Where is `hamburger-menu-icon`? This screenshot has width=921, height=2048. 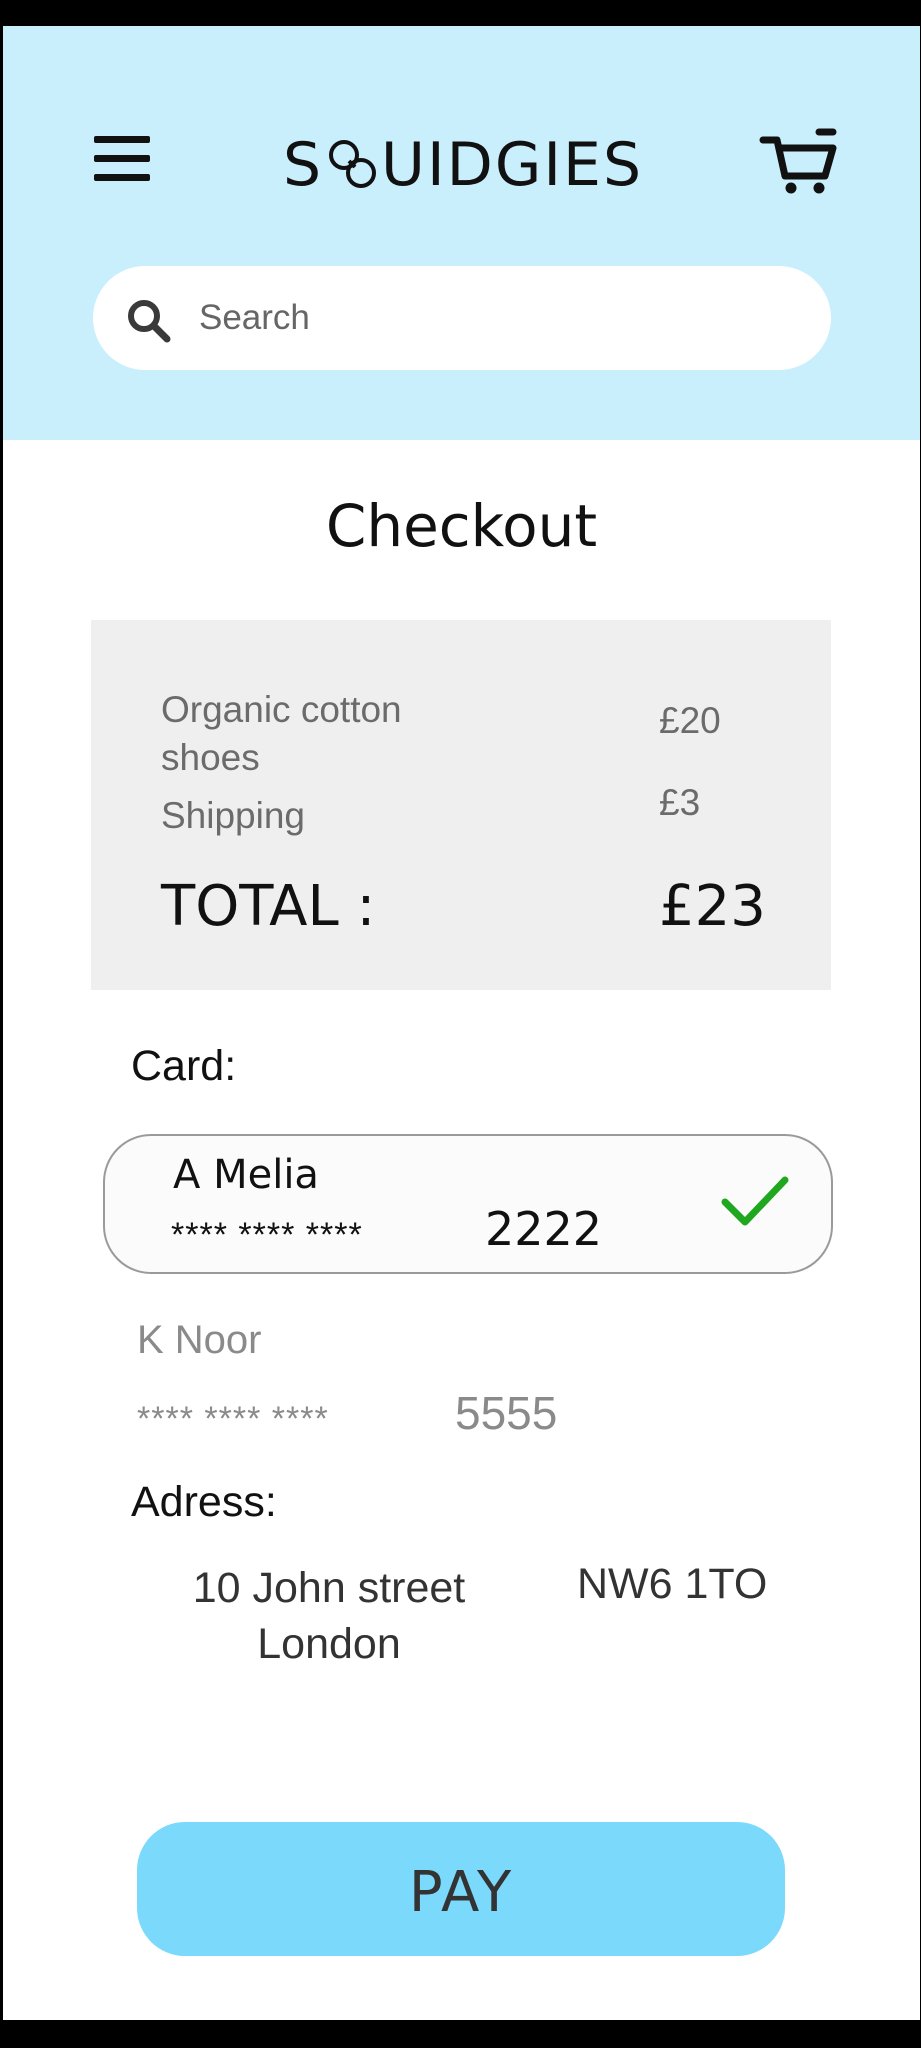
hamburger-menu-icon is located at coordinates (122, 159).